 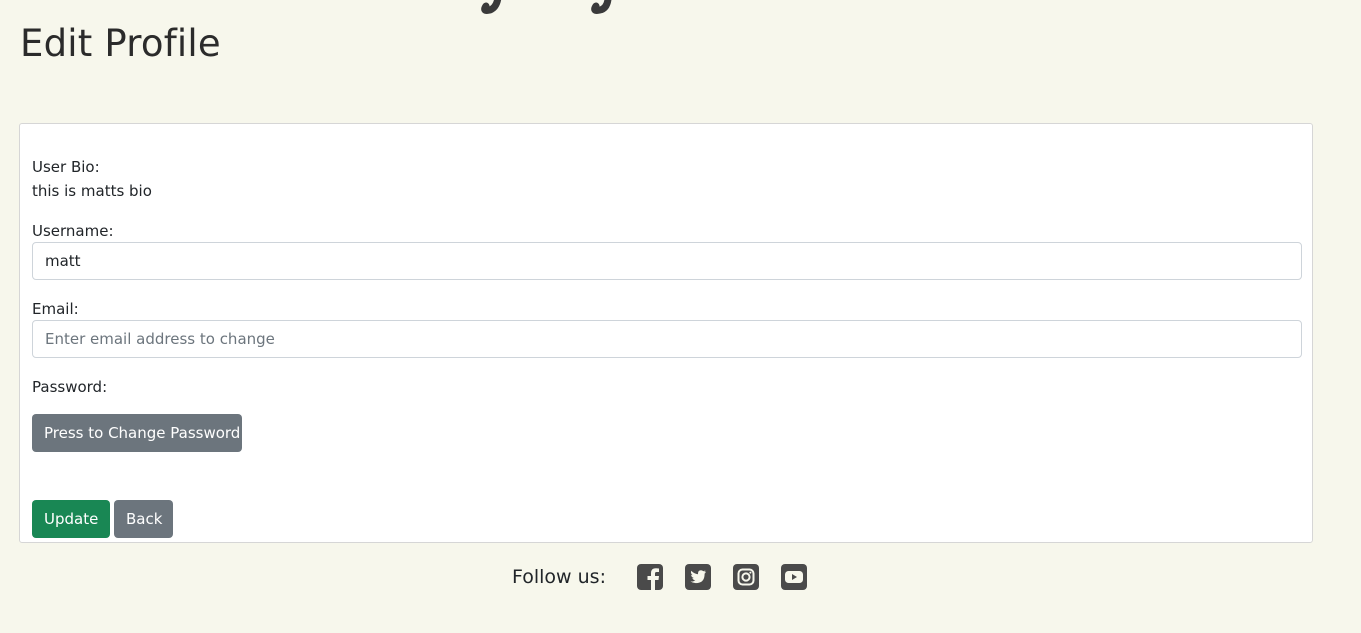 What do you see at coordinates (92, 191) in the screenshot?
I see `bio-text: this is matts bio` at bounding box center [92, 191].